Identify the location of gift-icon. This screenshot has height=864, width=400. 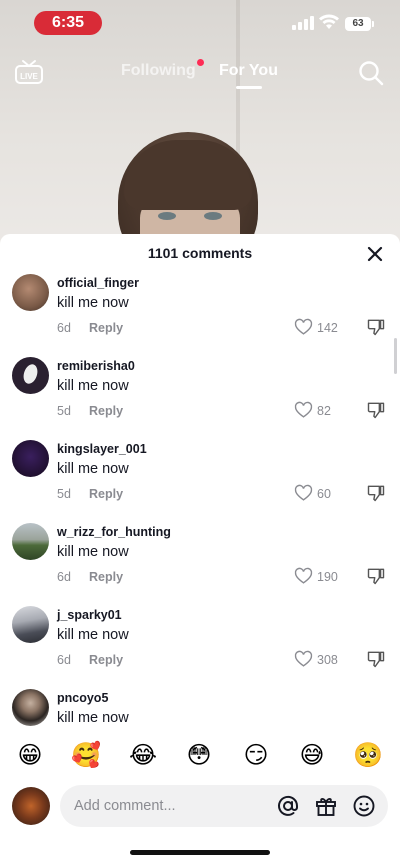
(326, 806).